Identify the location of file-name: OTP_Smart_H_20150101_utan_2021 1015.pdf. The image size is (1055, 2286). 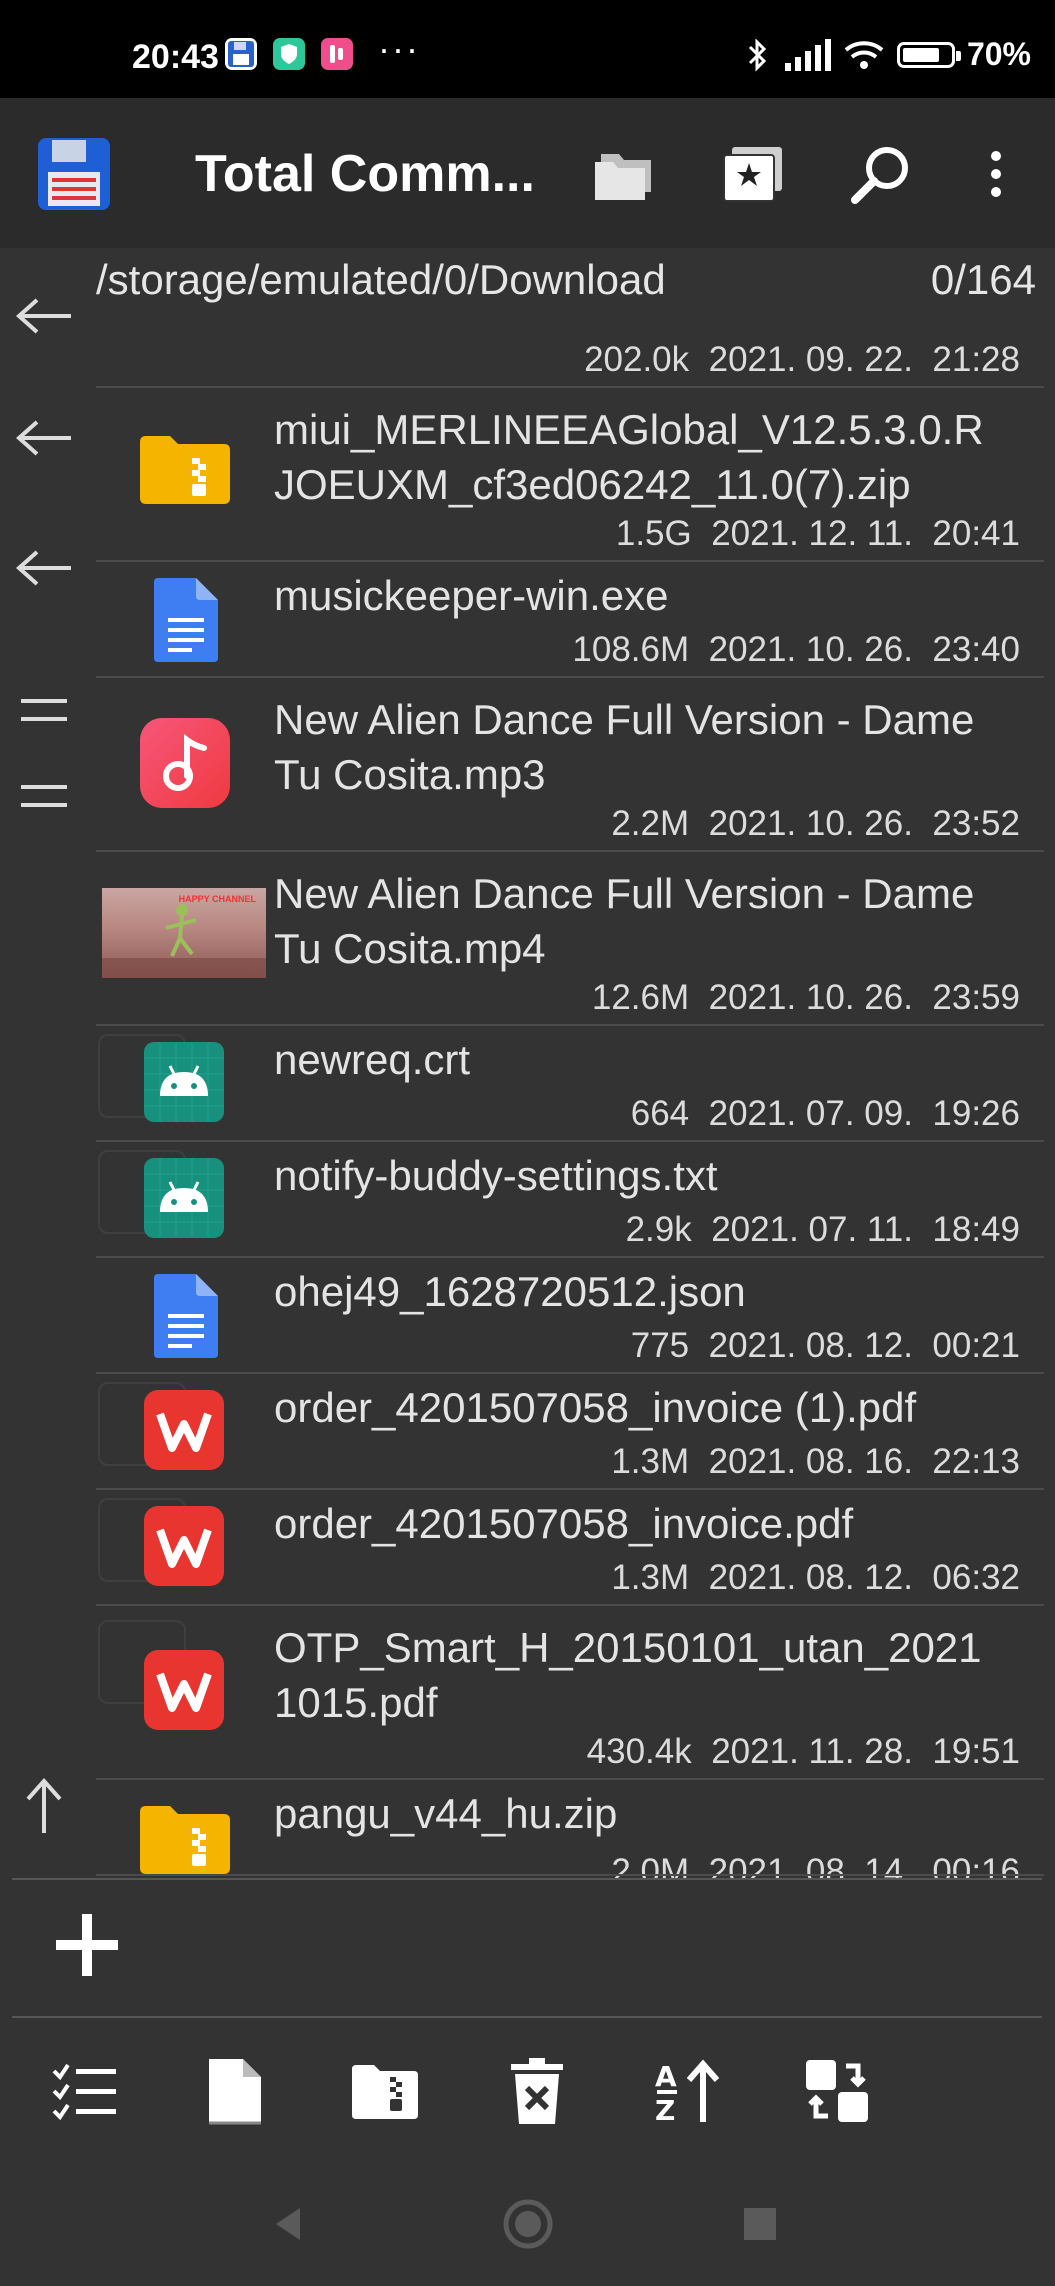
(628, 1675).